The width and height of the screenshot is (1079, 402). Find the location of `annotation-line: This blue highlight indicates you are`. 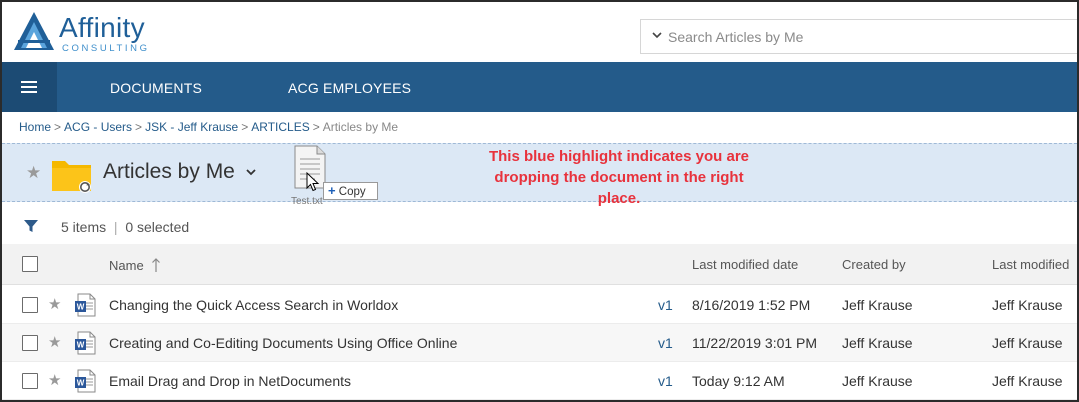

annotation-line: This blue highlight indicates you are is located at coordinates (619, 156).